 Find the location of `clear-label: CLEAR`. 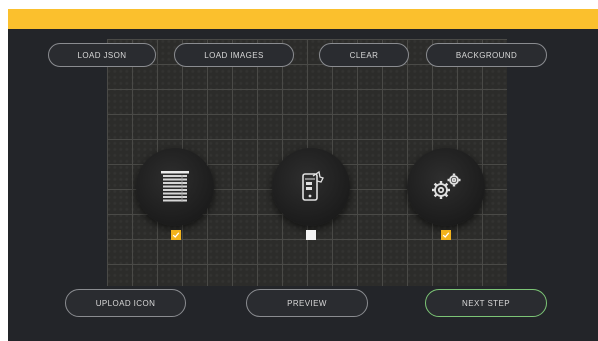

clear-label: CLEAR is located at coordinates (364, 55).